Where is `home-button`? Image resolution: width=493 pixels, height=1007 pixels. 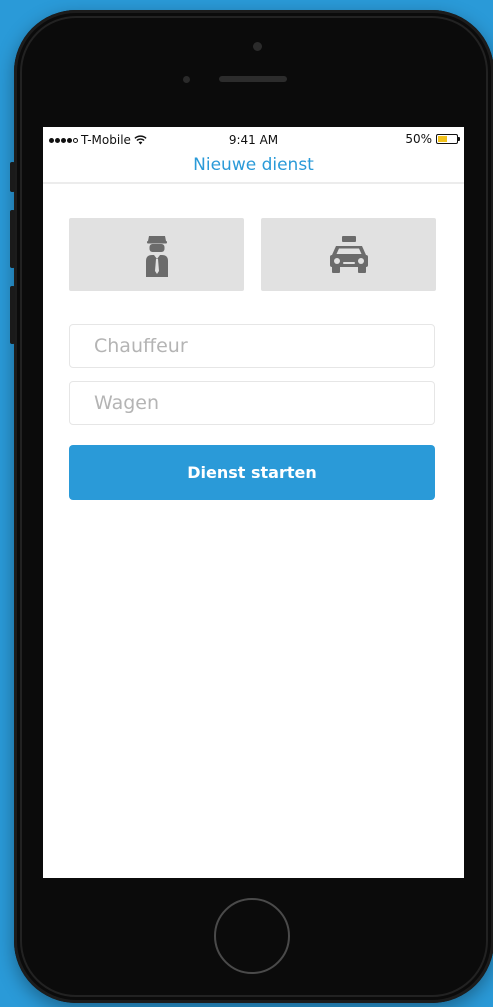 home-button is located at coordinates (252, 936).